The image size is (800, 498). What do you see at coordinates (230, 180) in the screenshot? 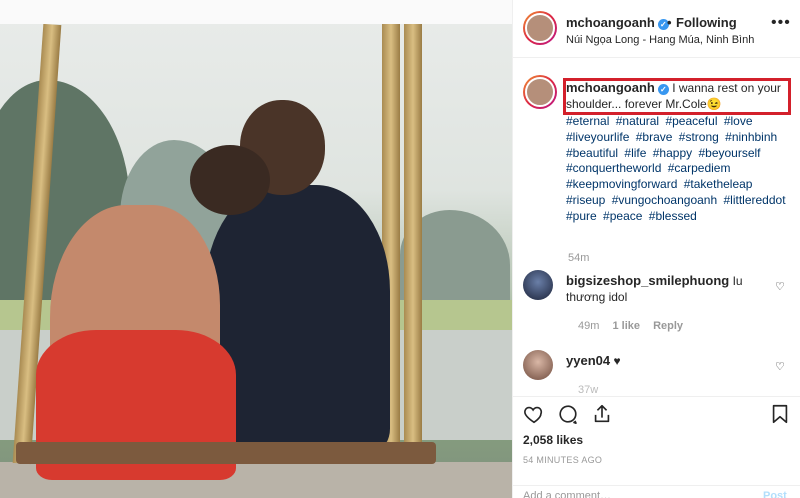
I see `photo-woman-head` at bounding box center [230, 180].